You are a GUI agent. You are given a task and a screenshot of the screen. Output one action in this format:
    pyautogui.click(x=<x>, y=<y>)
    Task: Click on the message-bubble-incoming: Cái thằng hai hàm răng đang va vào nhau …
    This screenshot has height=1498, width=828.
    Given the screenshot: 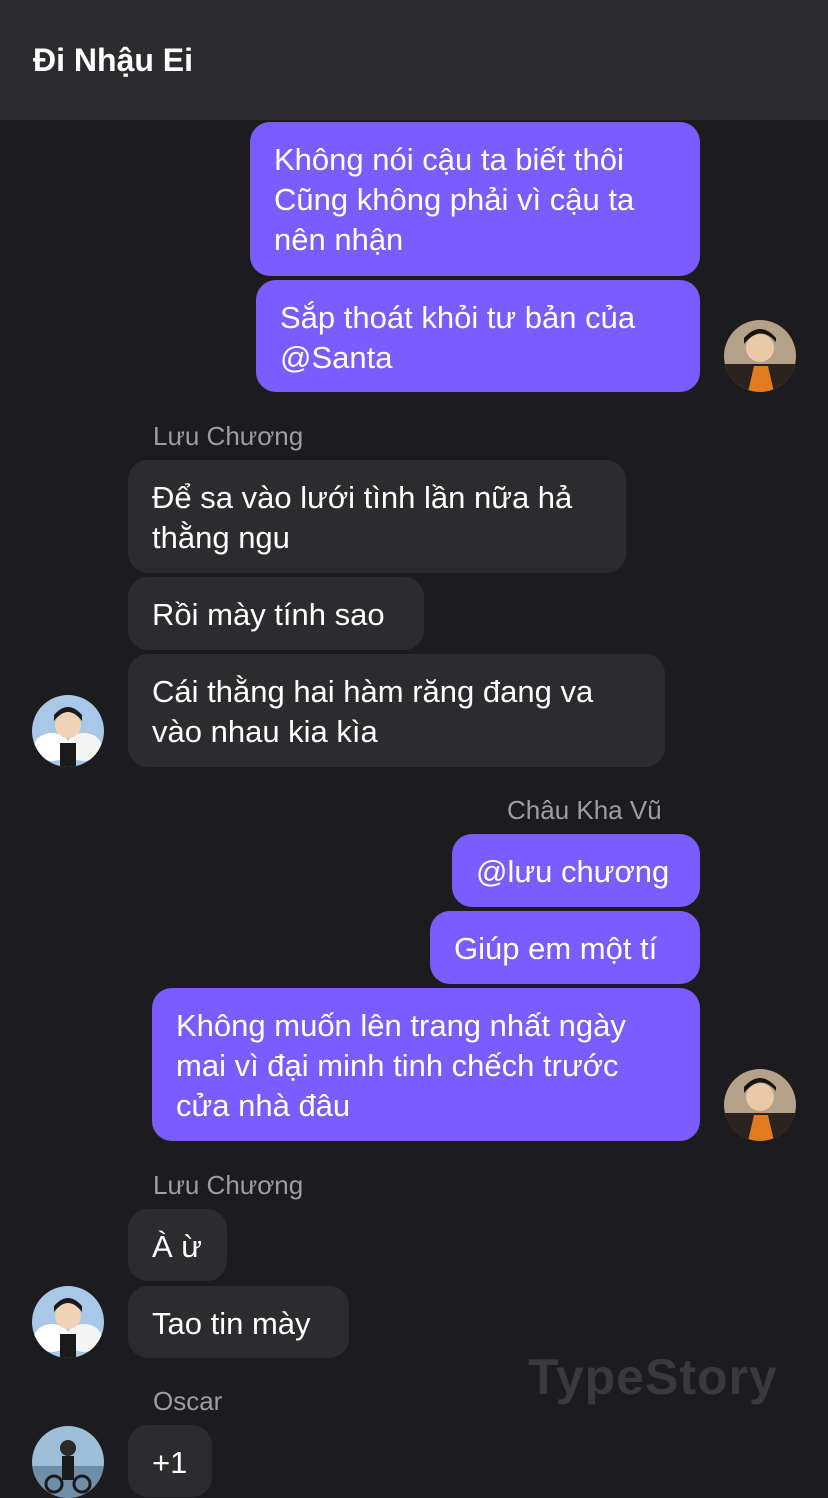 What is the action you would take?
    pyautogui.click(x=396, y=710)
    